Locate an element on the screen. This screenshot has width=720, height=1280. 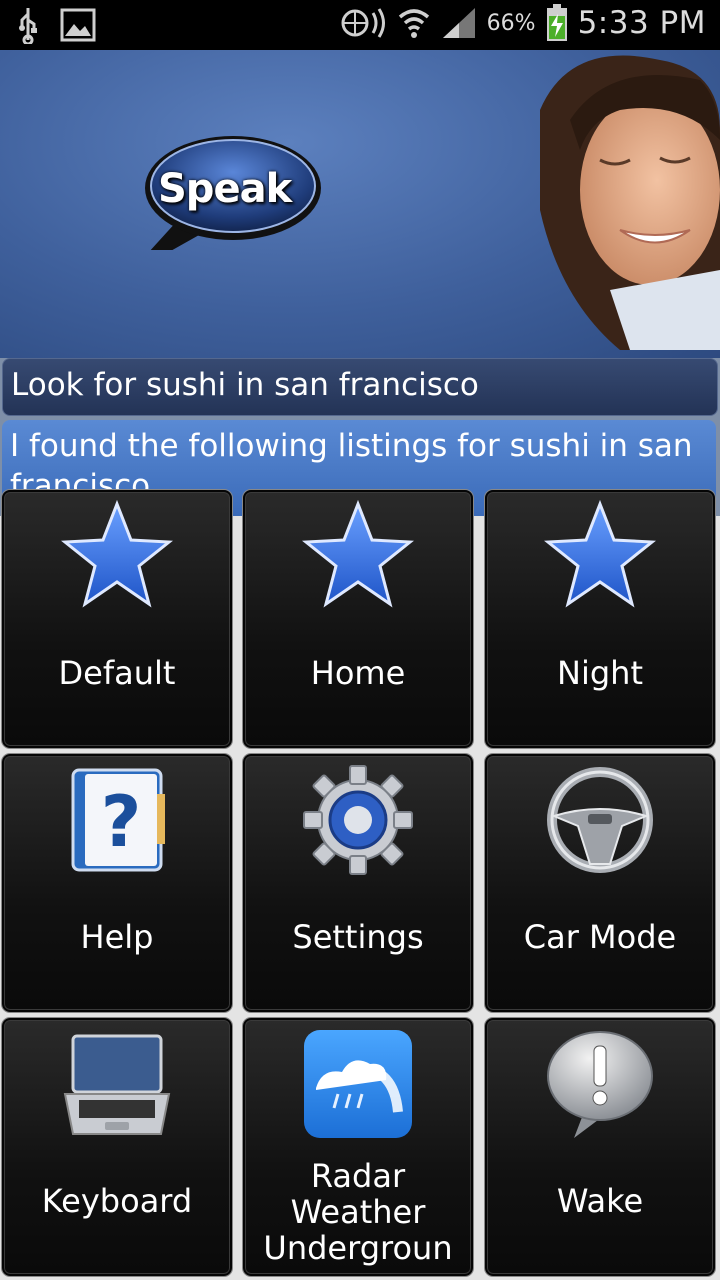
menu-tile-label: Keyboard is located at coordinates (117, 1201).